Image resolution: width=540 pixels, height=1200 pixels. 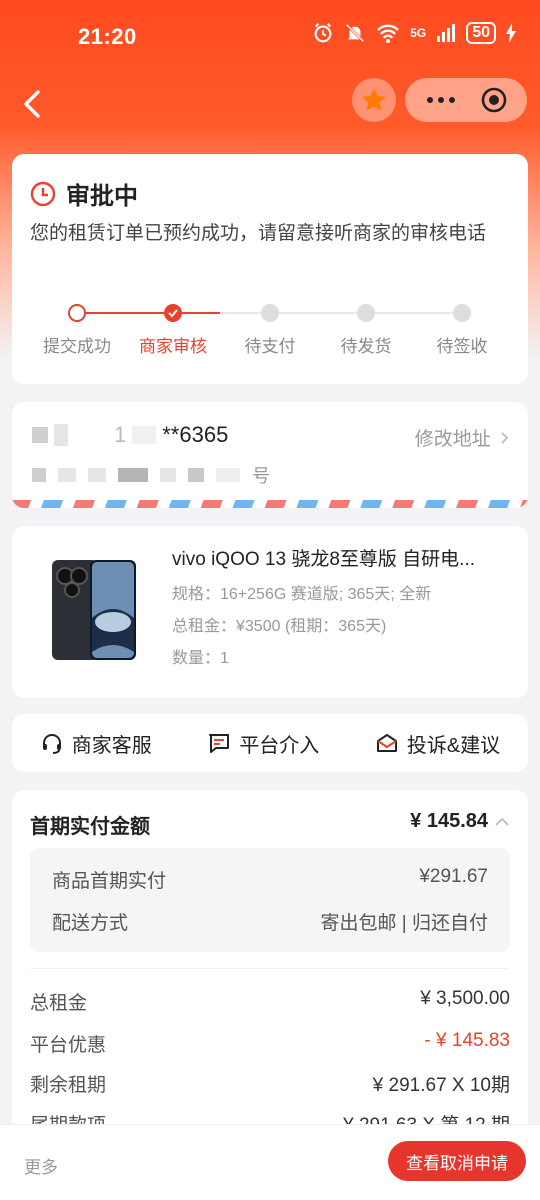 What do you see at coordinates (270, 1043) in the screenshot?
I see `payment-row: 平台优惠 - ¥ 145.83` at bounding box center [270, 1043].